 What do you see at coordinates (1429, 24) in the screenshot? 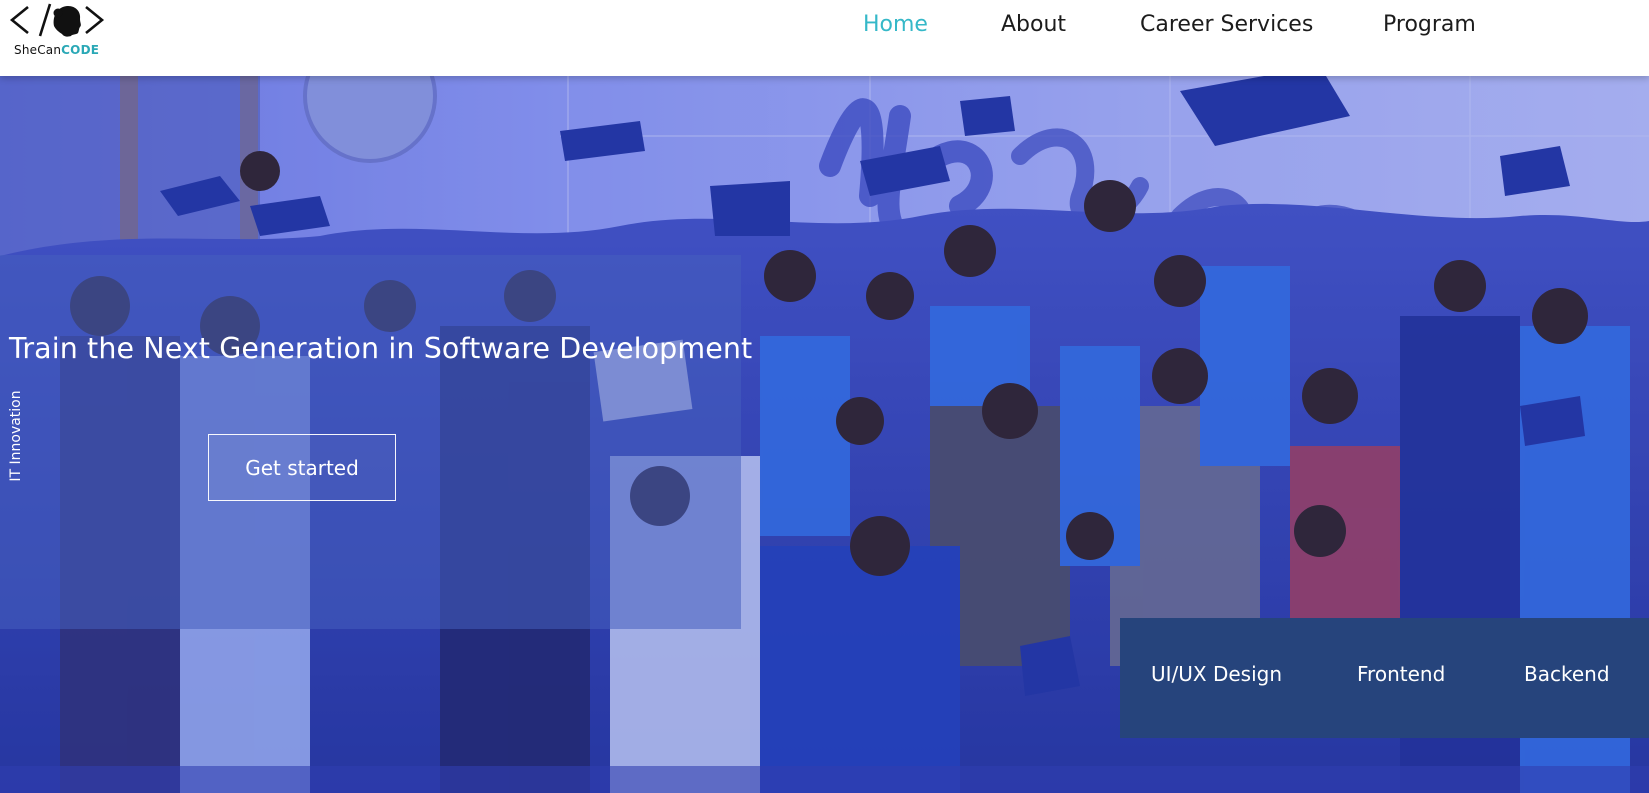
I see `nav-program: Program` at bounding box center [1429, 24].